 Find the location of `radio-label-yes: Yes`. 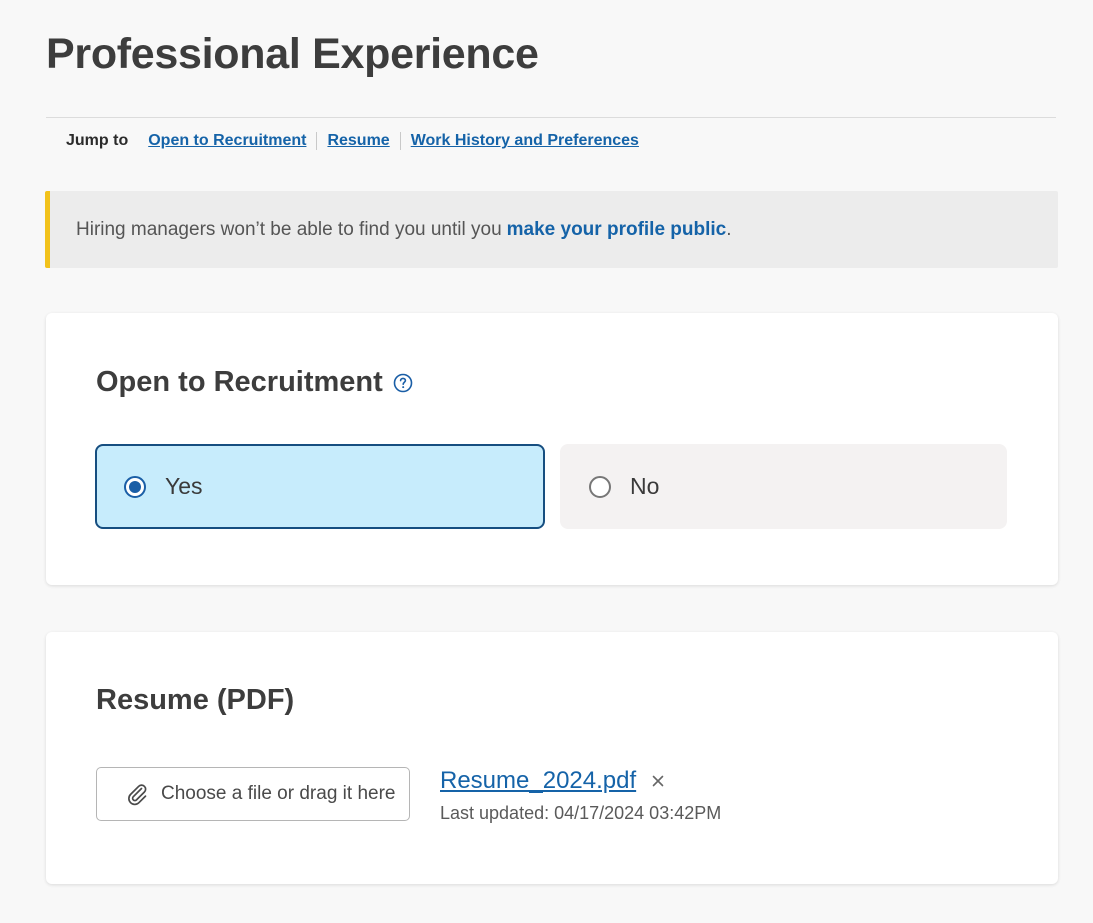

radio-label-yes: Yes is located at coordinates (184, 486).